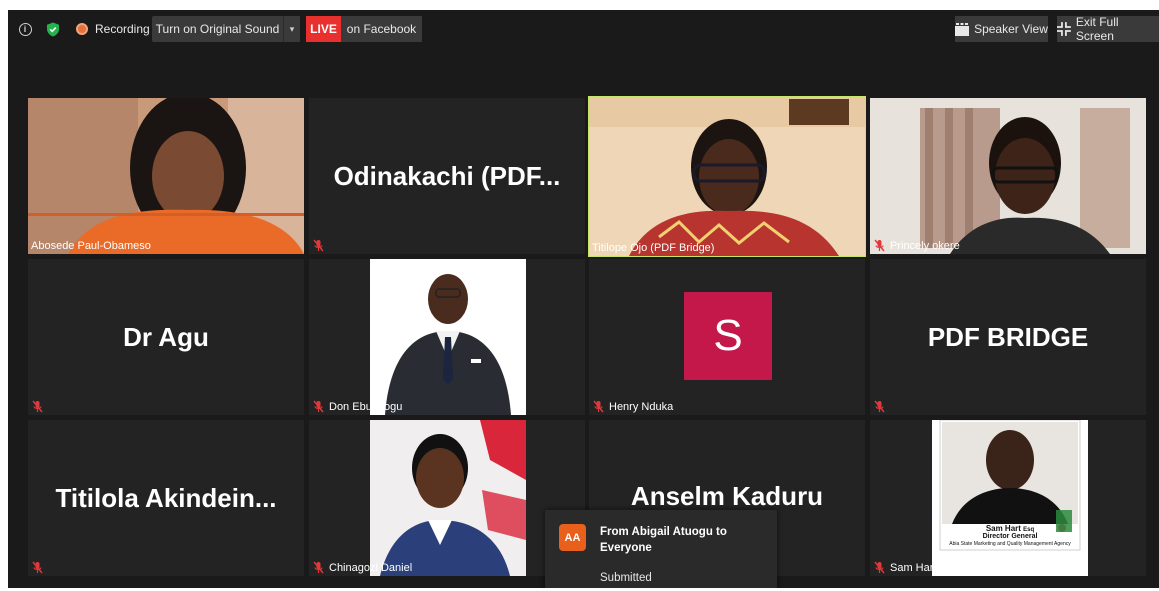  Describe the element at coordinates (641, 406) in the screenshot. I see `participant-name: Henry Nduka` at that location.